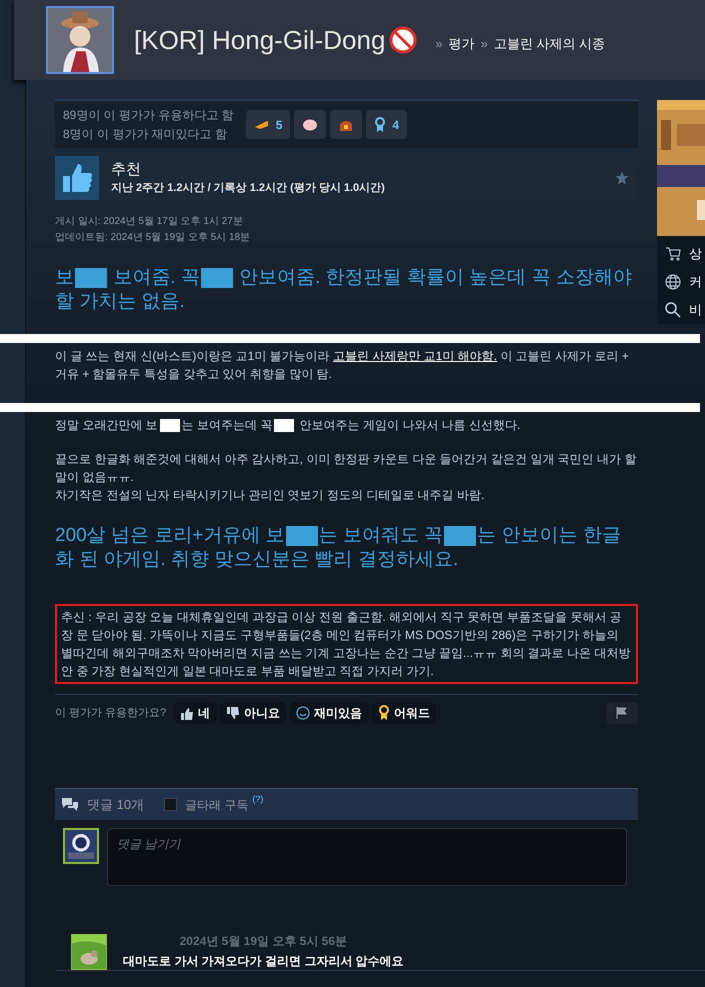 The width and height of the screenshot is (705, 987). Describe the element at coordinates (342, 365) in the screenshot. I see `paragraph-text: 이 글 쓰는 현재 신(바스트)이랑은 교1미 불가능이라 고블린 사제랑만 교1미 해야함. 이 고블린 사제가 로리 + 거유 + 함몰유두 특성을 갖추고 있어 취향을 많이 탐.` at that location.